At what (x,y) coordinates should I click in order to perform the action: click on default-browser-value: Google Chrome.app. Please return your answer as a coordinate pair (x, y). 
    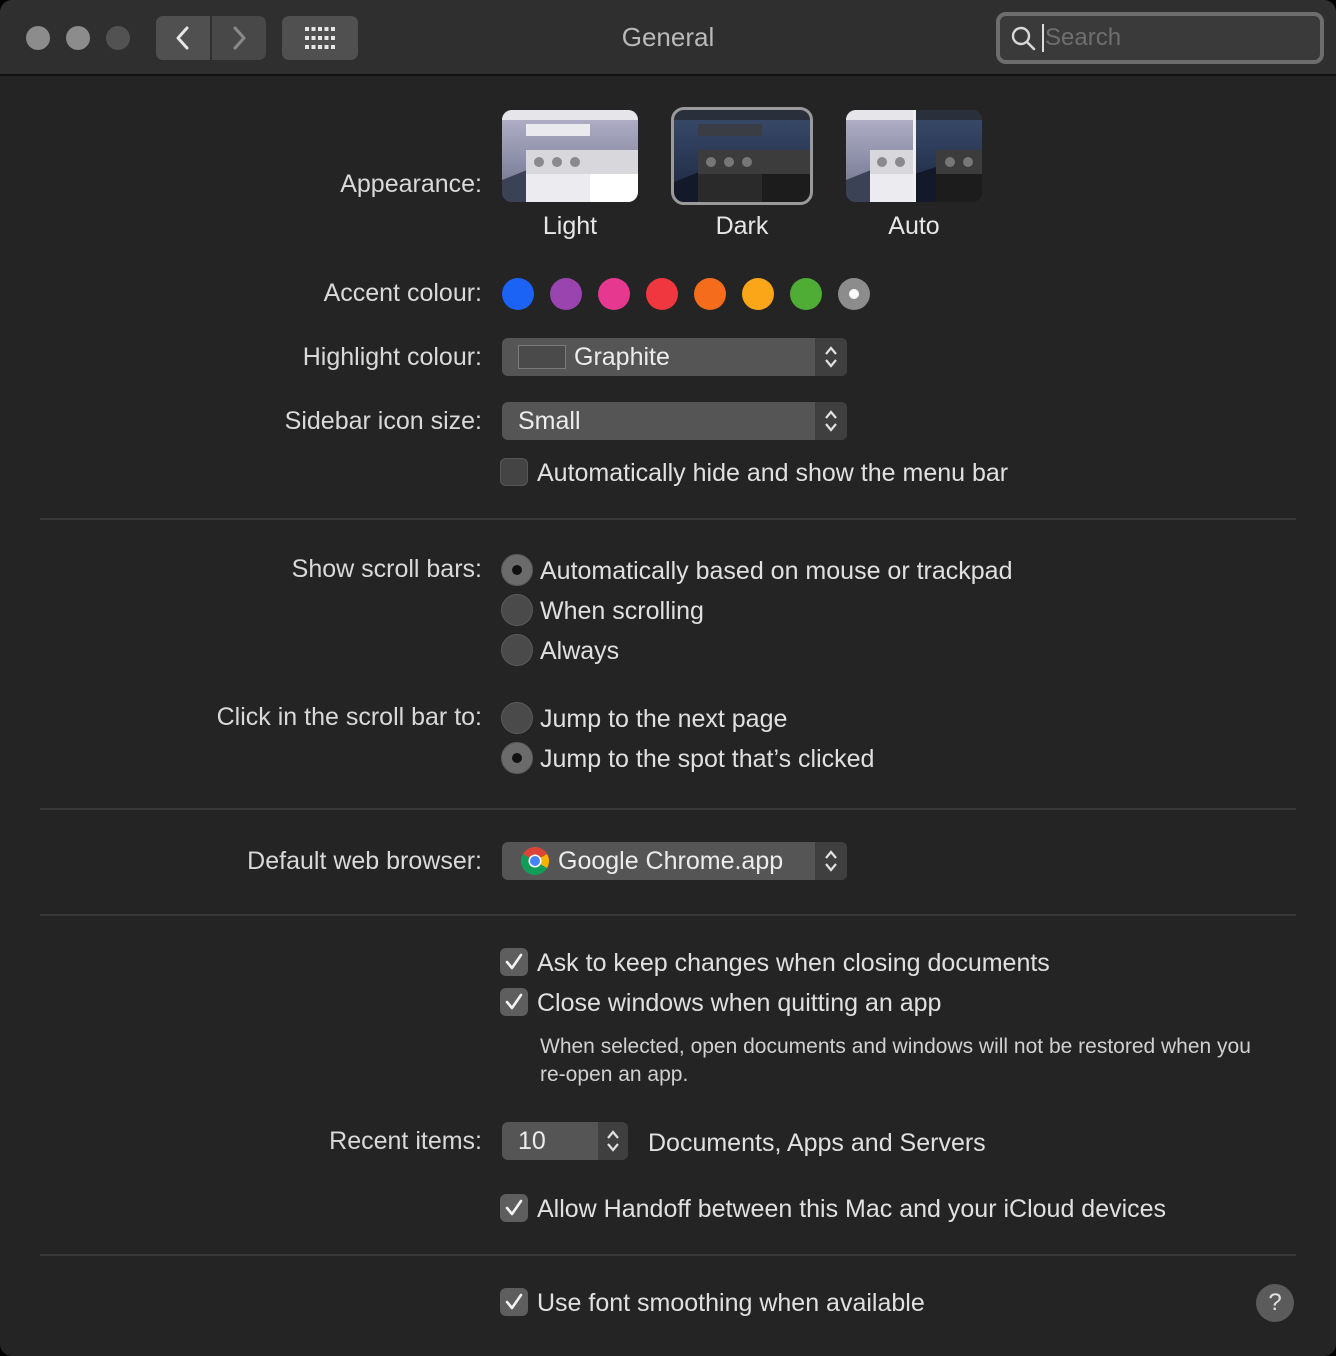
    Looking at the image, I should click on (671, 860).